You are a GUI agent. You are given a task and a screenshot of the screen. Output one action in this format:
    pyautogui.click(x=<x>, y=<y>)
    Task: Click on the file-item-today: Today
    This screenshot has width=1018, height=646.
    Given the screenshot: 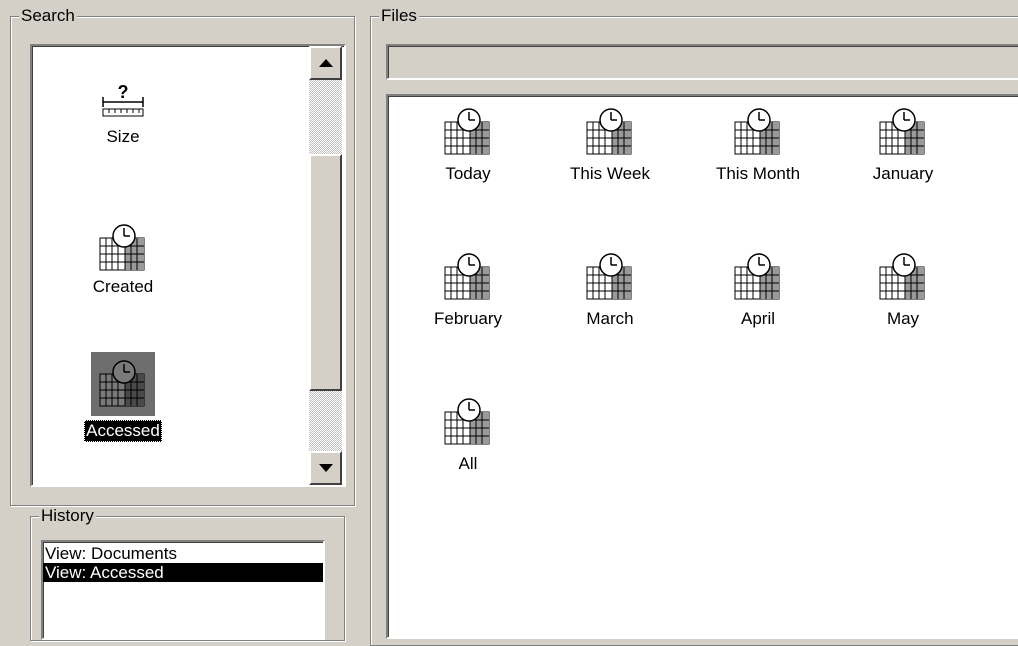 What is the action you would take?
    pyautogui.click(x=468, y=146)
    